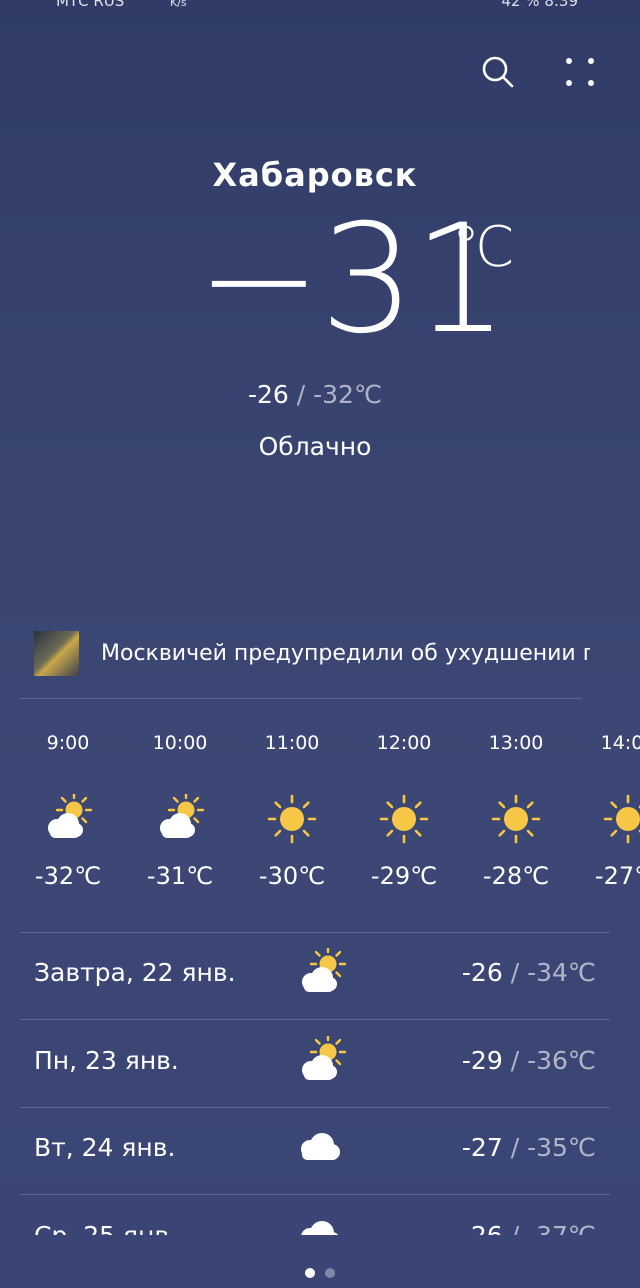 This screenshot has height=1288, width=640. What do you see at coordinates (516, 876) in the screenshot?
I see `hour-temp: -28℃` at bounding box center [516, 876].